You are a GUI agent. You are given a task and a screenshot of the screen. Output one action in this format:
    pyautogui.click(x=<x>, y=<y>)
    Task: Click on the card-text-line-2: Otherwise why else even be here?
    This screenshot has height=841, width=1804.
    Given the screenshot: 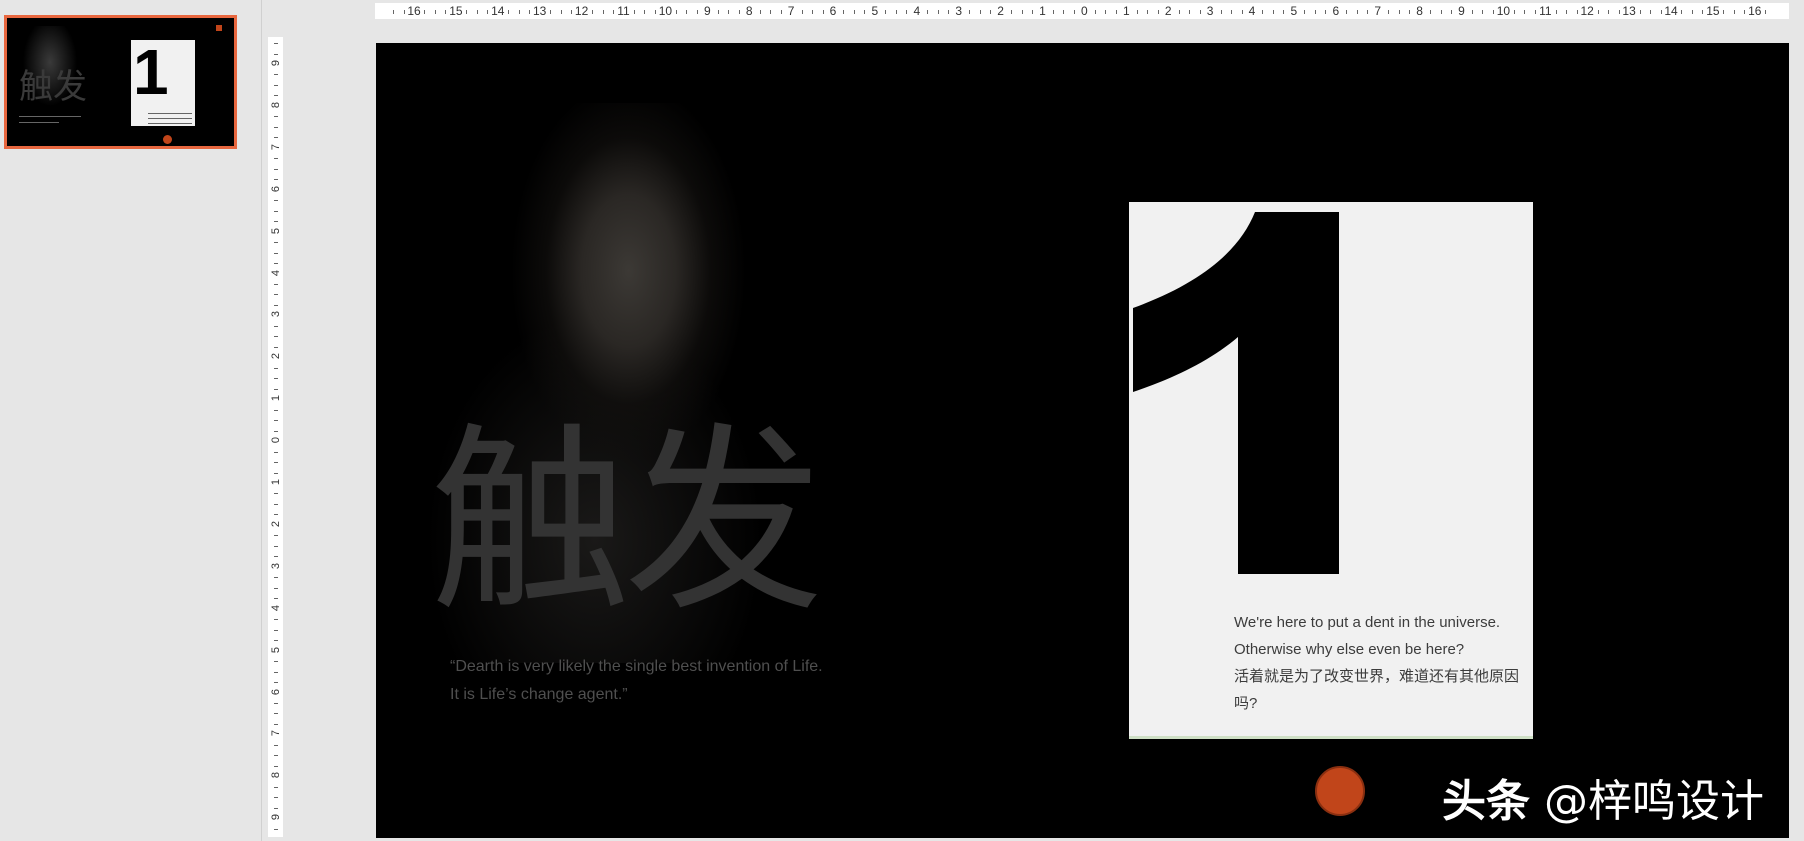 What is the action you would take?
    pyautogui.click(x=1349, y=649)
    